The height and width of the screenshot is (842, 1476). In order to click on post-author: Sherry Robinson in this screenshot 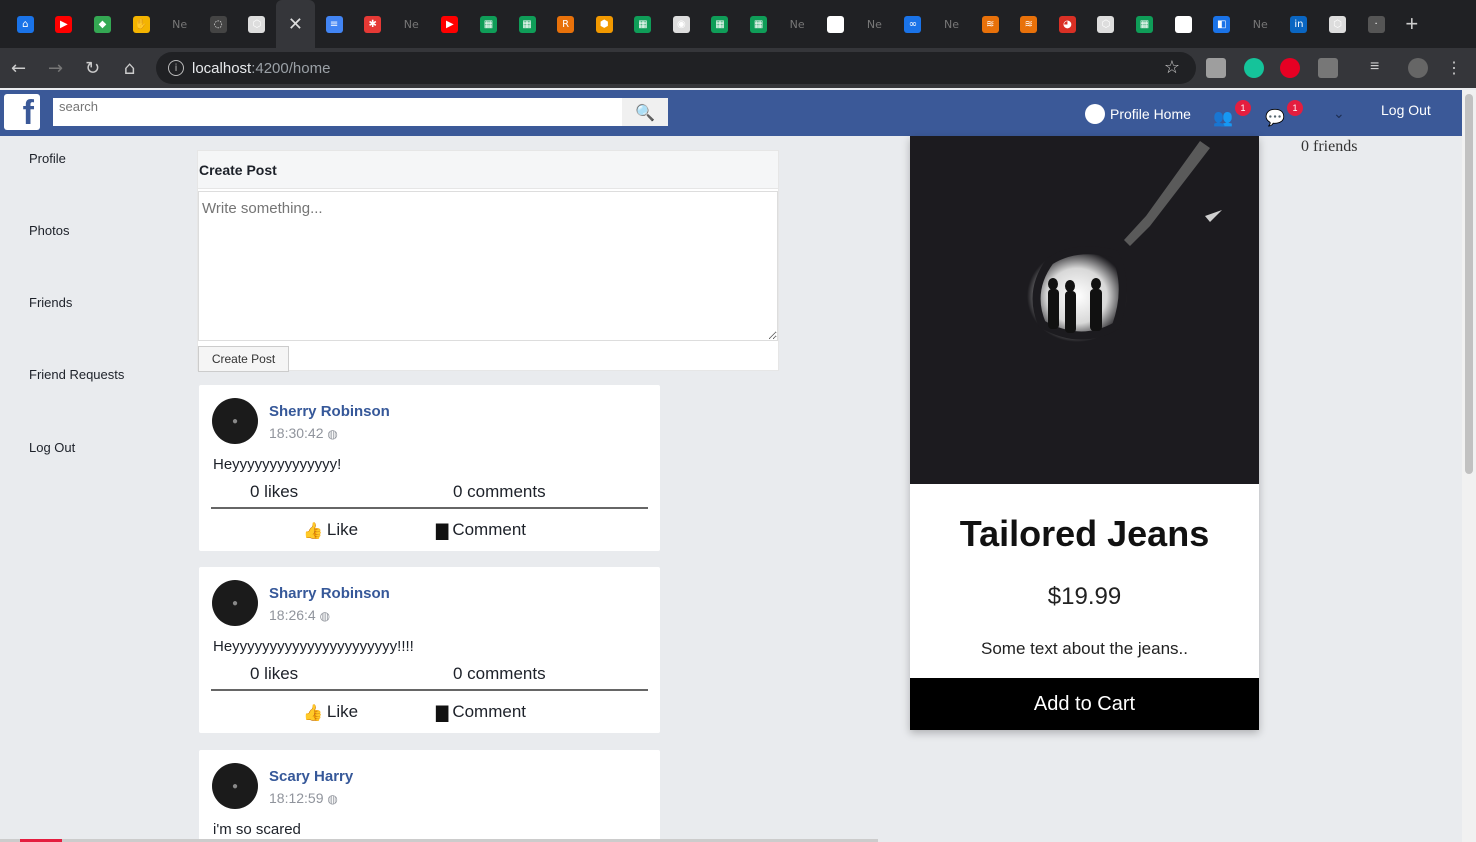, I will do `click(329, 411)`.